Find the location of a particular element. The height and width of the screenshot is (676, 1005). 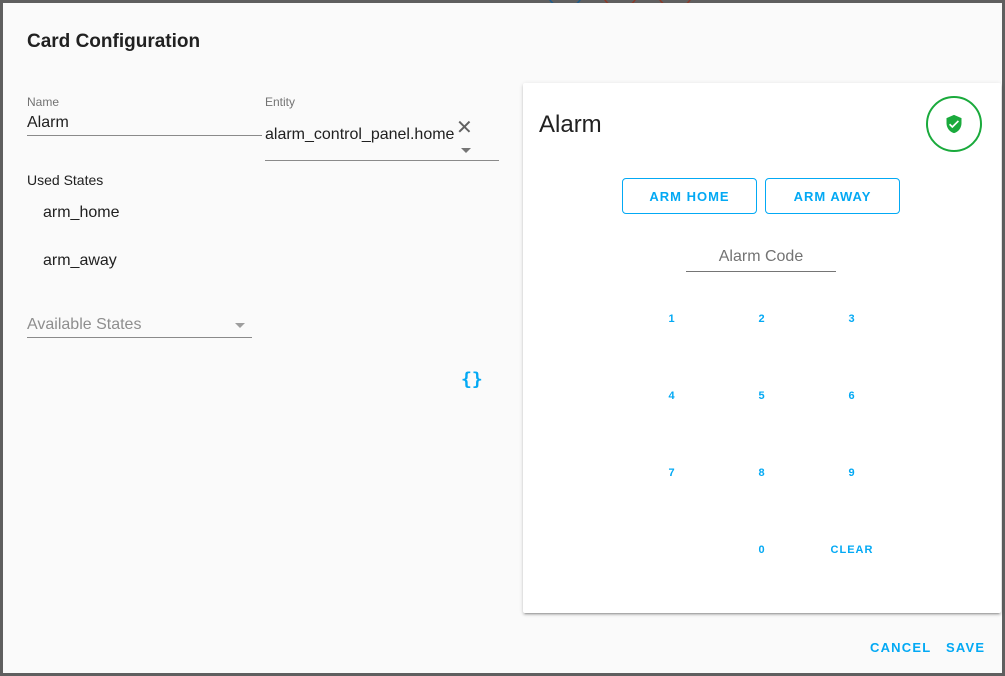

keypad-button-1: 1 is located at coordinates (672, 319).